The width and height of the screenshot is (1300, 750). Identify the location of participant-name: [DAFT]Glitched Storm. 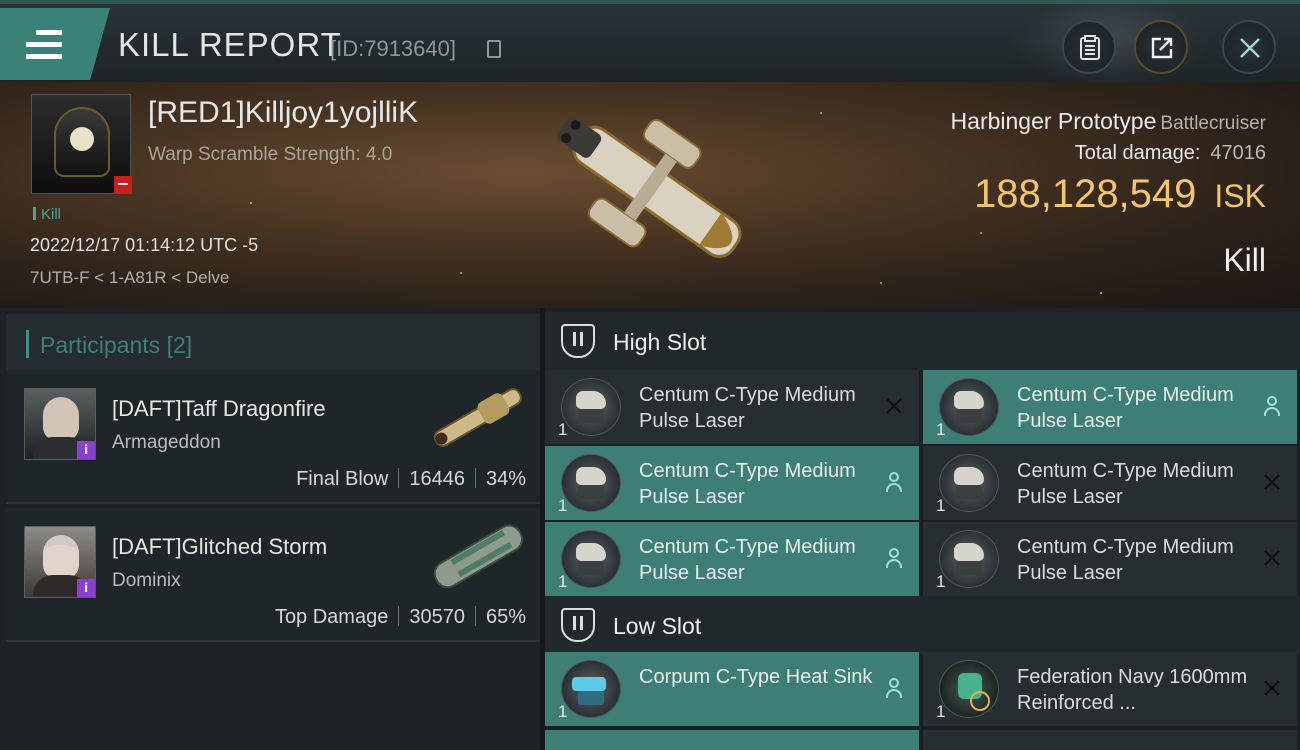
(219, 547).